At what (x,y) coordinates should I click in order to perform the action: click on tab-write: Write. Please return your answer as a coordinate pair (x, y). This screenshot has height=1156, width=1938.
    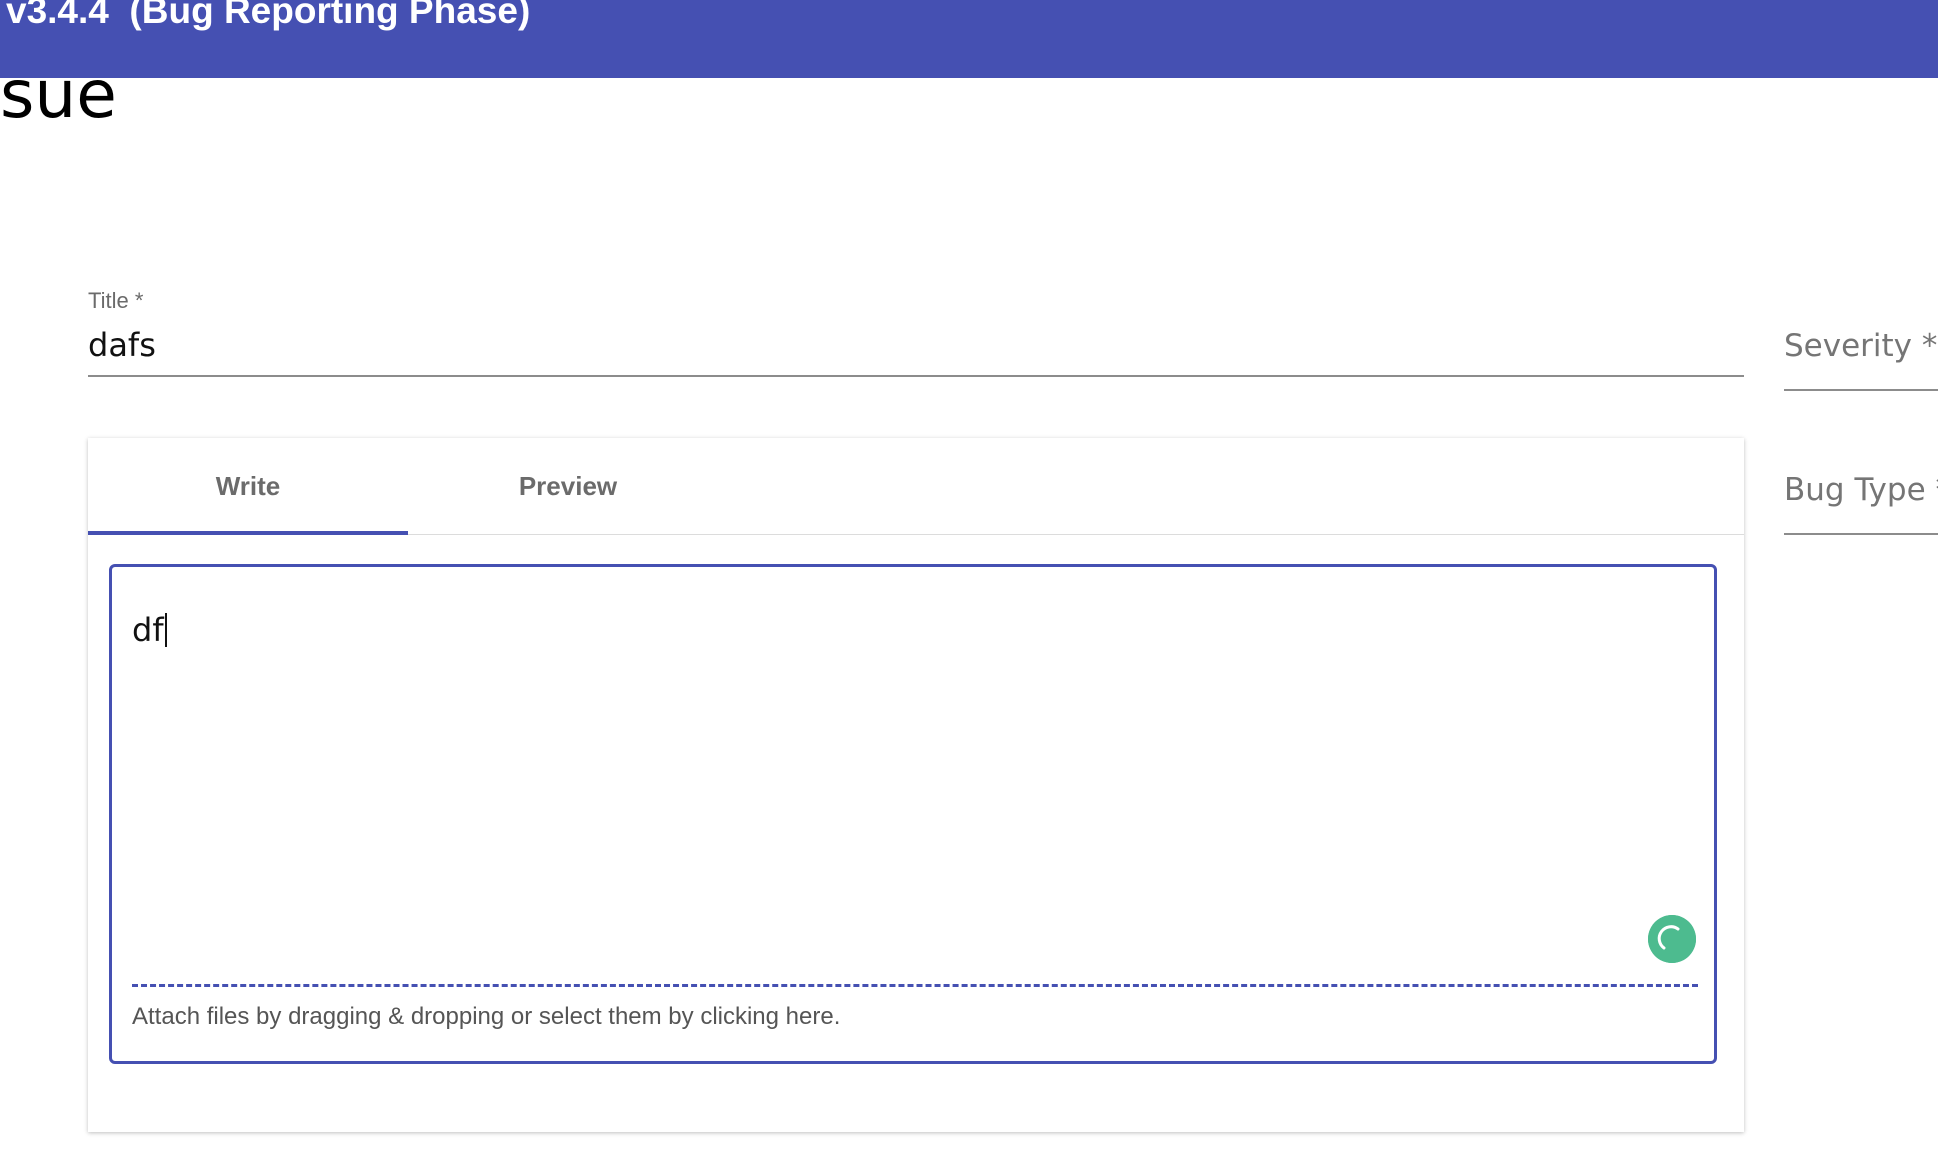
    Looking at the image, I should click on (248, 486).